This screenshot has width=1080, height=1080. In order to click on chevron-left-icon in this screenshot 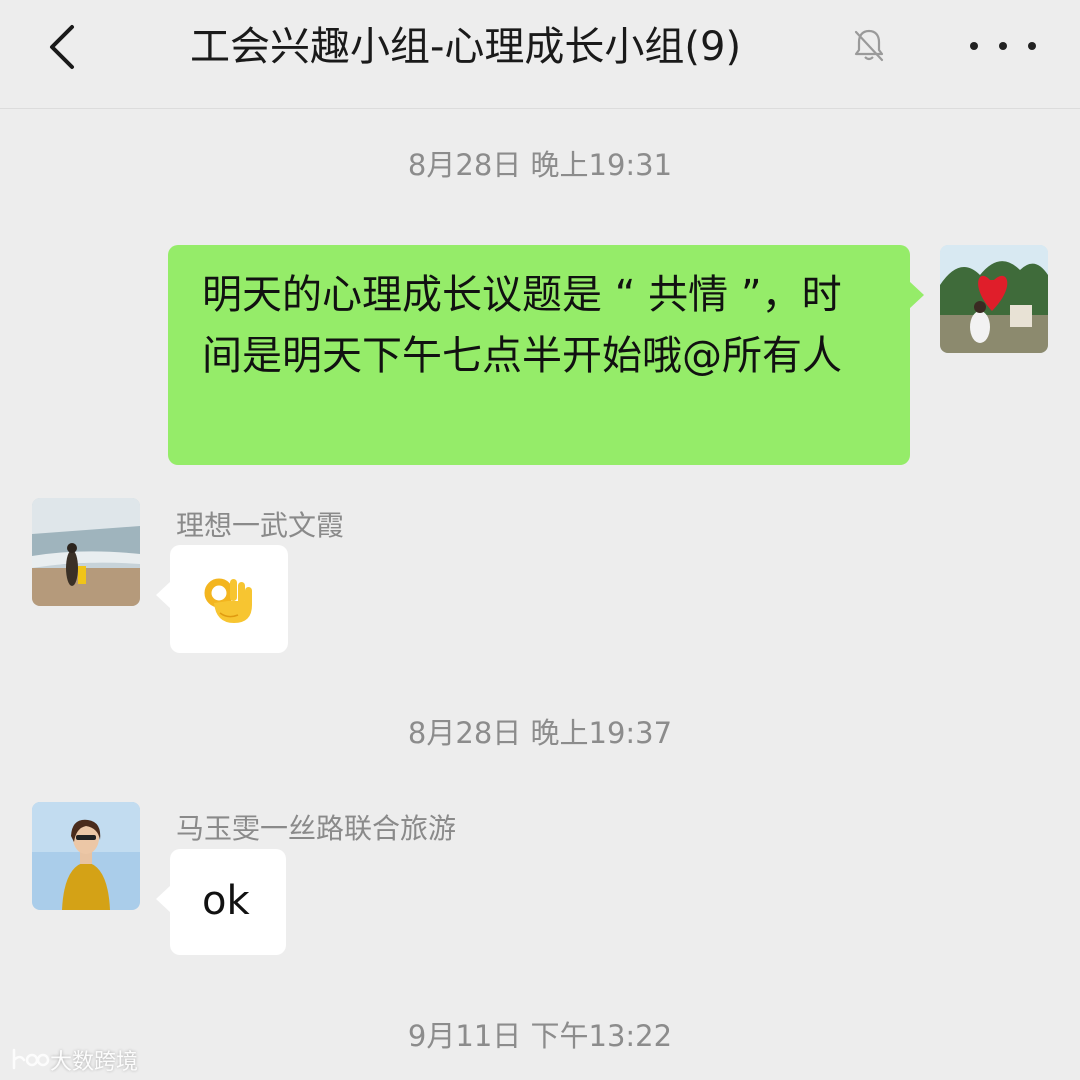, I will do `click(62, 47)`.